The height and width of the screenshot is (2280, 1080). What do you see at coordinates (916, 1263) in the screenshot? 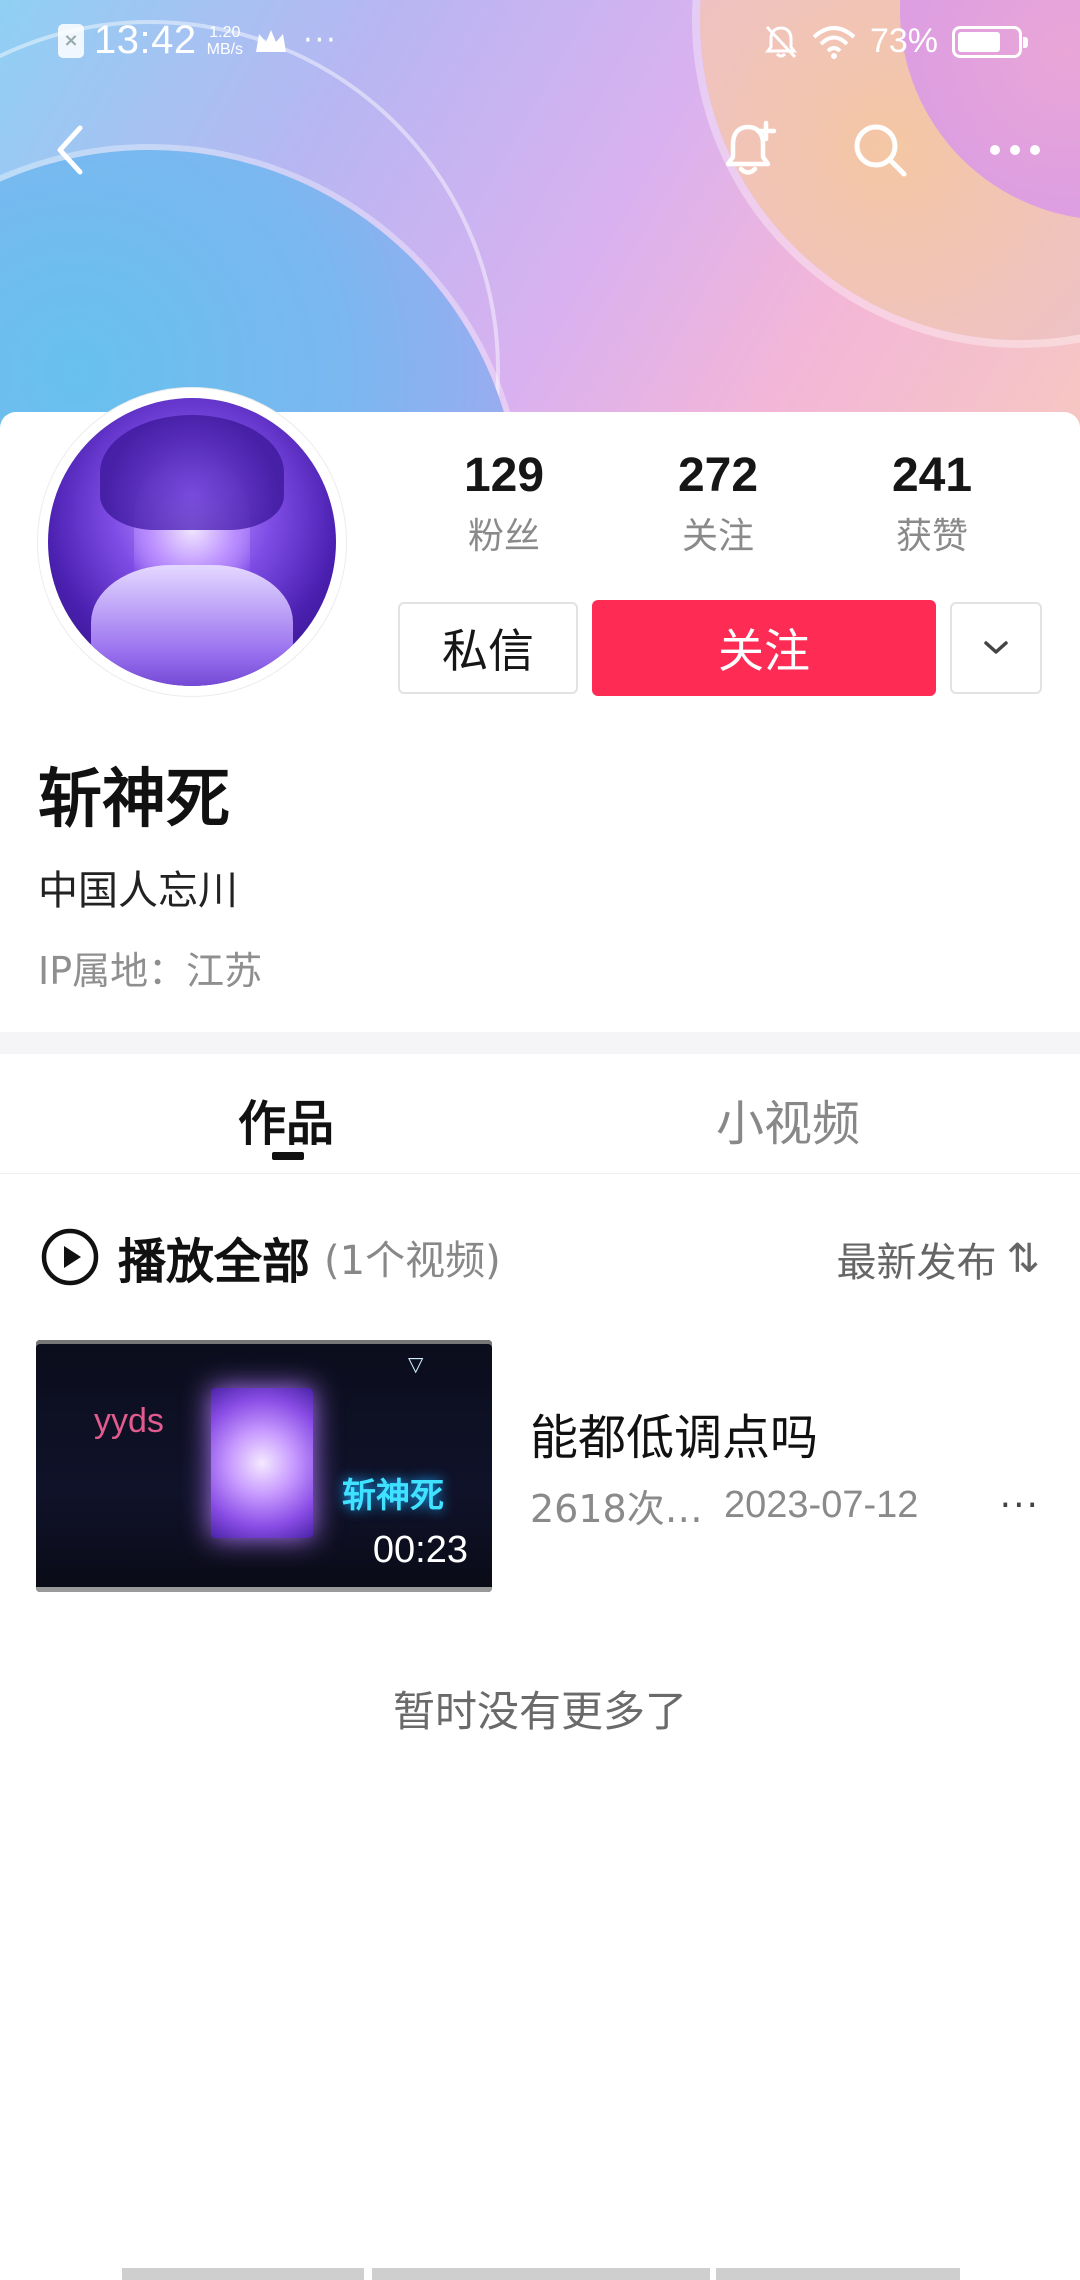
I see `sort-label: 最新发布` at bounding box center [916, 1263].